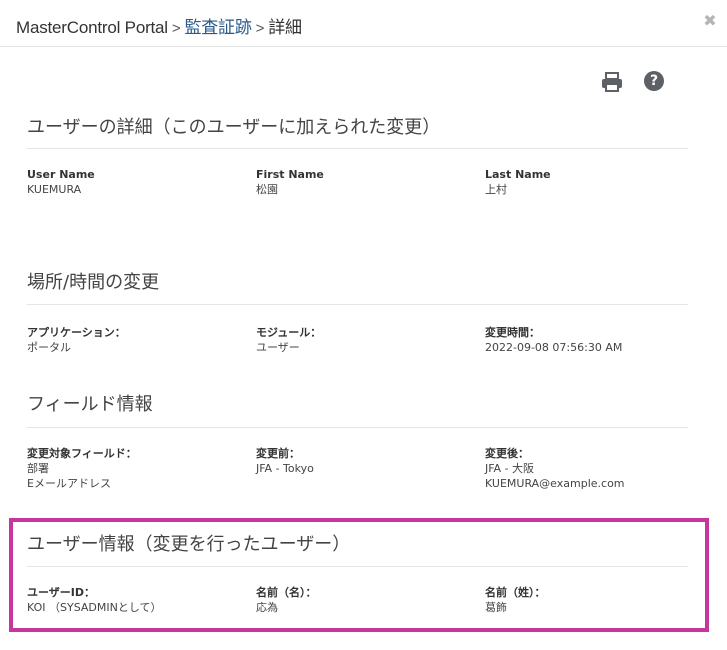  Describe the element at coordinates (61, 174) in the screenshot. I see `field-label: User Name` at that location.